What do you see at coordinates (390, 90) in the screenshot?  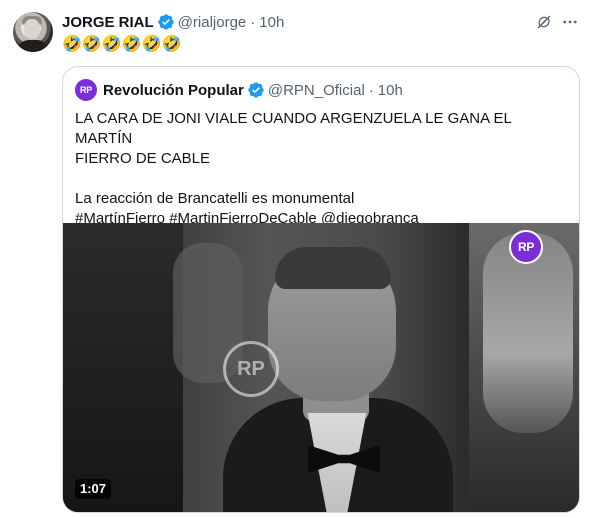 I see `quoted-tweet-time: 10h` at bounding box center [390, 90].